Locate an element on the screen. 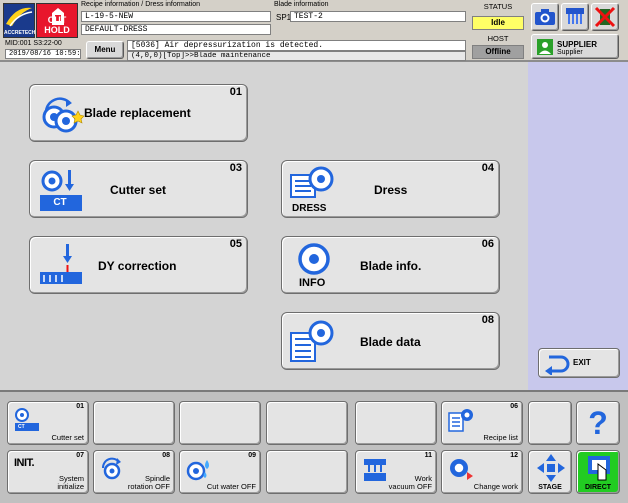 This screenshot has width=628, height=503. fkey-cutter-set: 01 CT Cutter set is located at coordinates (48, 423).